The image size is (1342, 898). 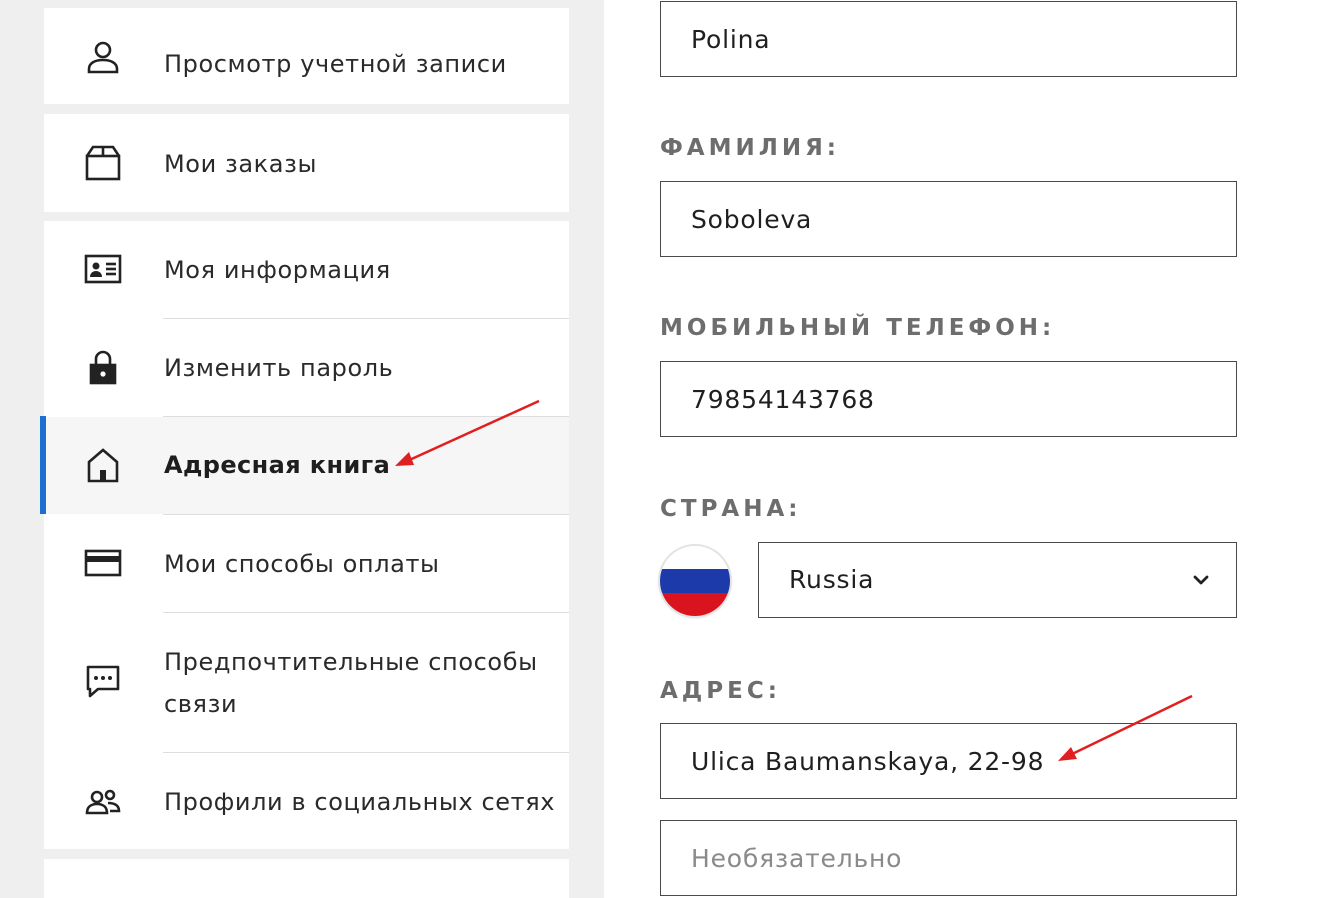 I want to click on id-card-icon, so click(x=103, y=269).